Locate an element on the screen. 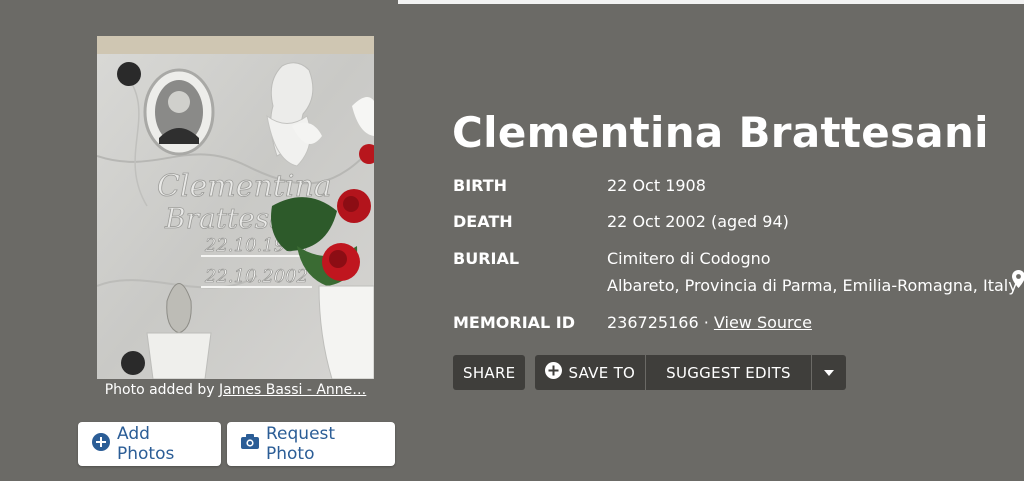  request-photo-label: Request Photo is located at coordinates (301, 444).